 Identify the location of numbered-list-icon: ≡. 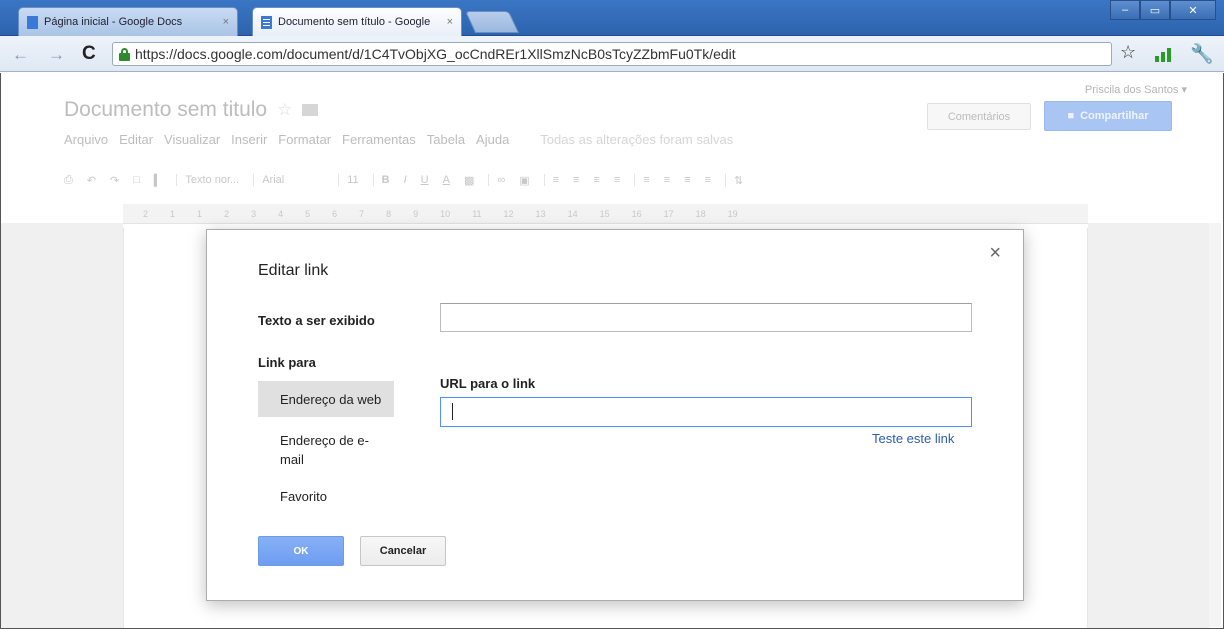
(551, 180).